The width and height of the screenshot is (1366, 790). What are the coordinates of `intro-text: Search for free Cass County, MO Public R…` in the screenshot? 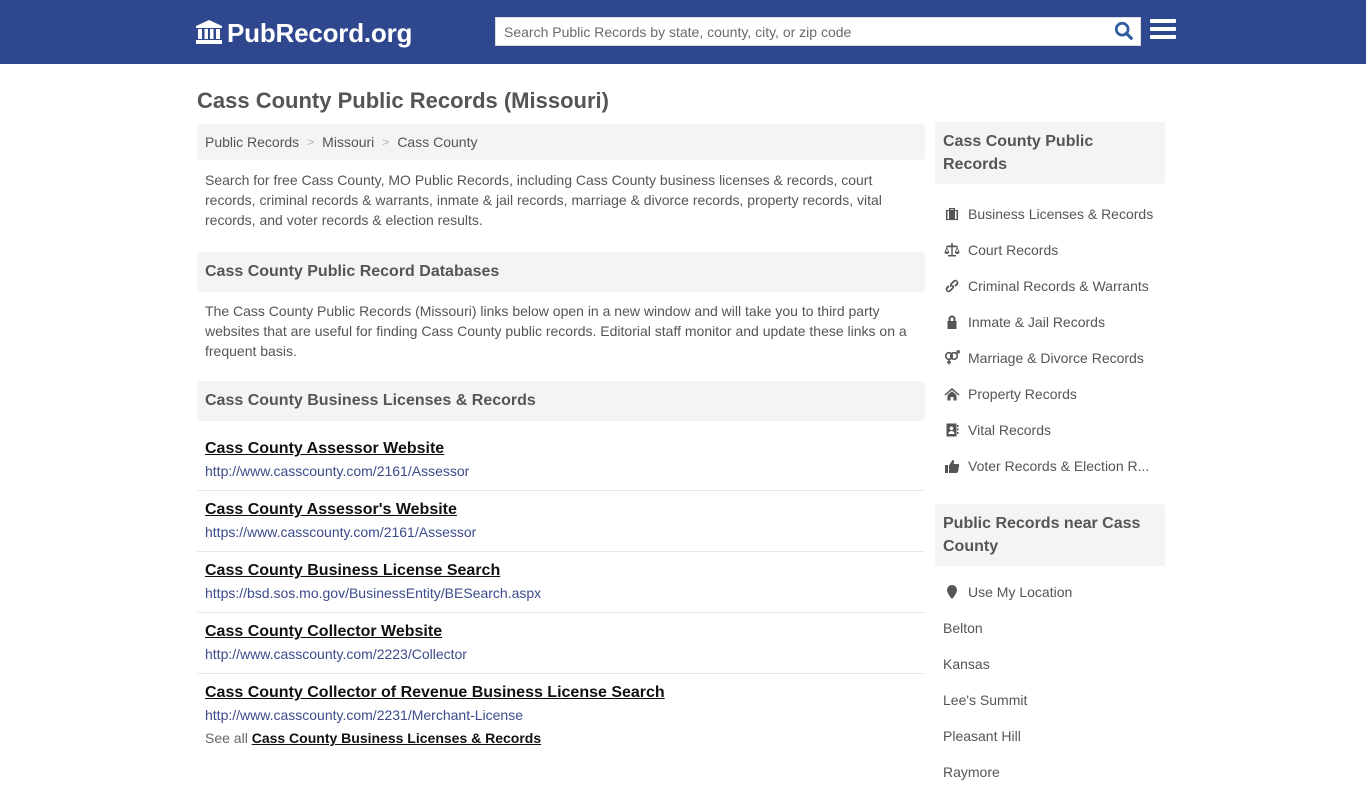 It's located at (543, 200).